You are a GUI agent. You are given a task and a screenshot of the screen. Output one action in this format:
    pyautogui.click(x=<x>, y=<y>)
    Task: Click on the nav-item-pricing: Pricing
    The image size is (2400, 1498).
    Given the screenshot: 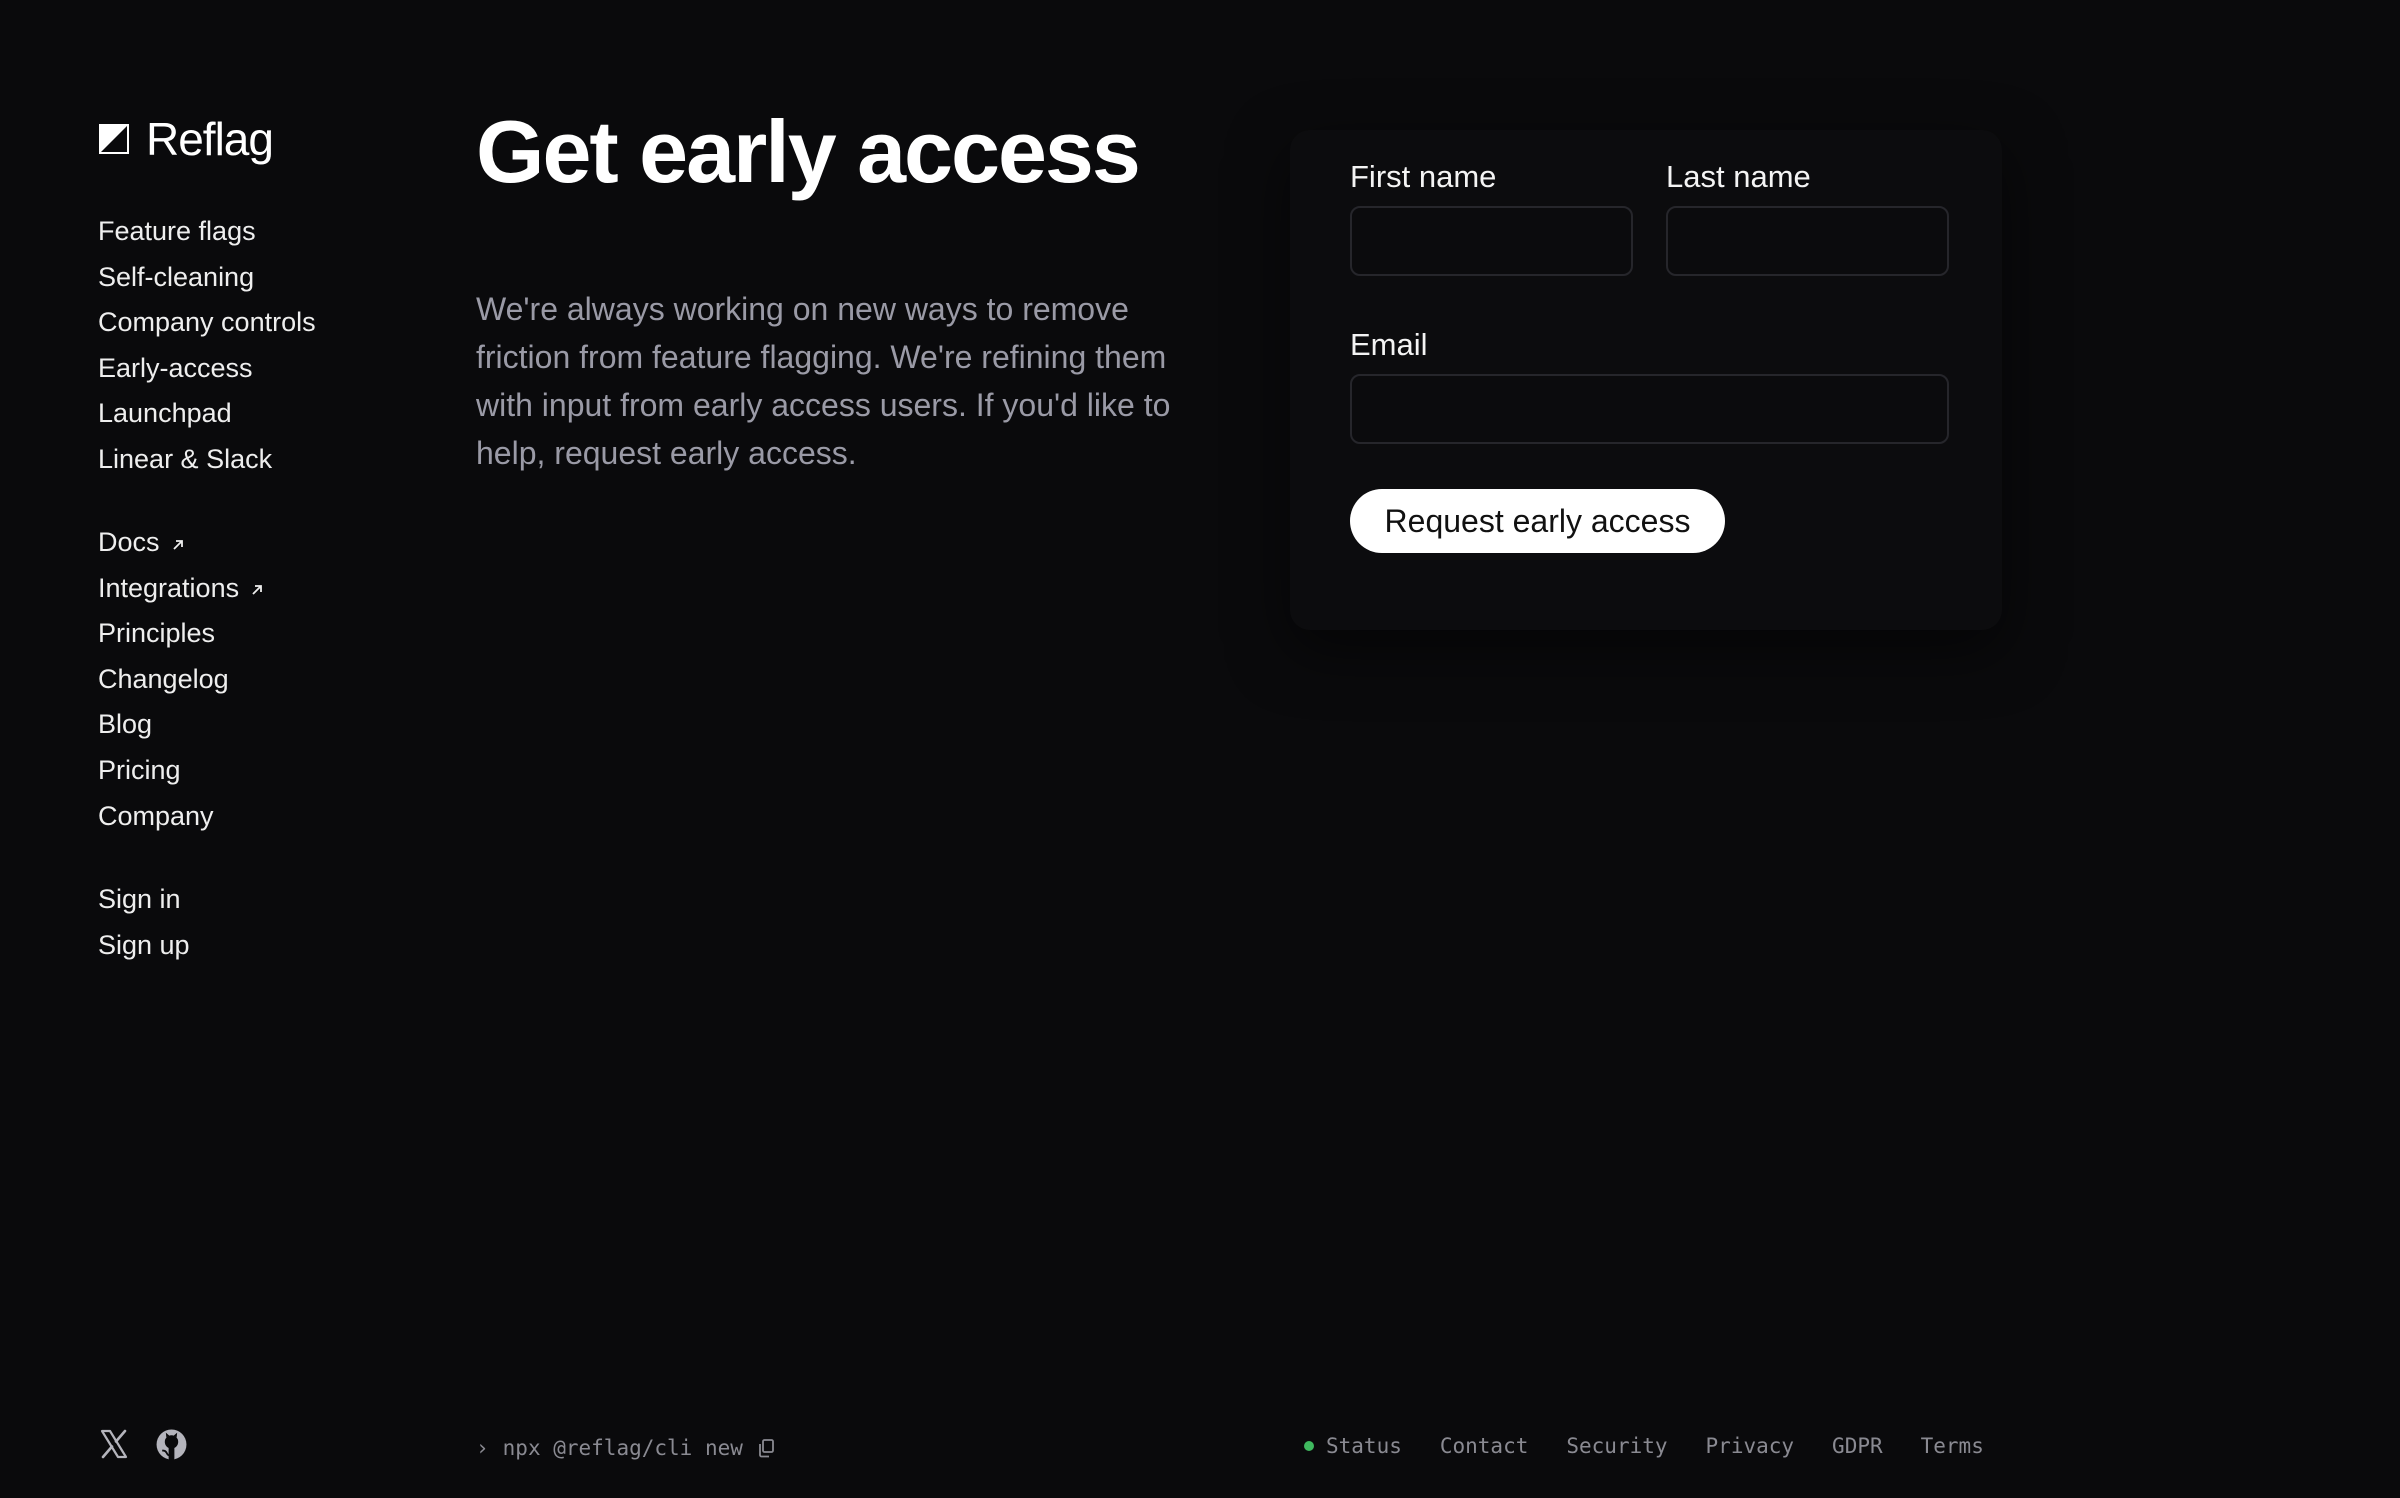 What is the action you would take?
    pyautogui.click(x=181, y=771)
    